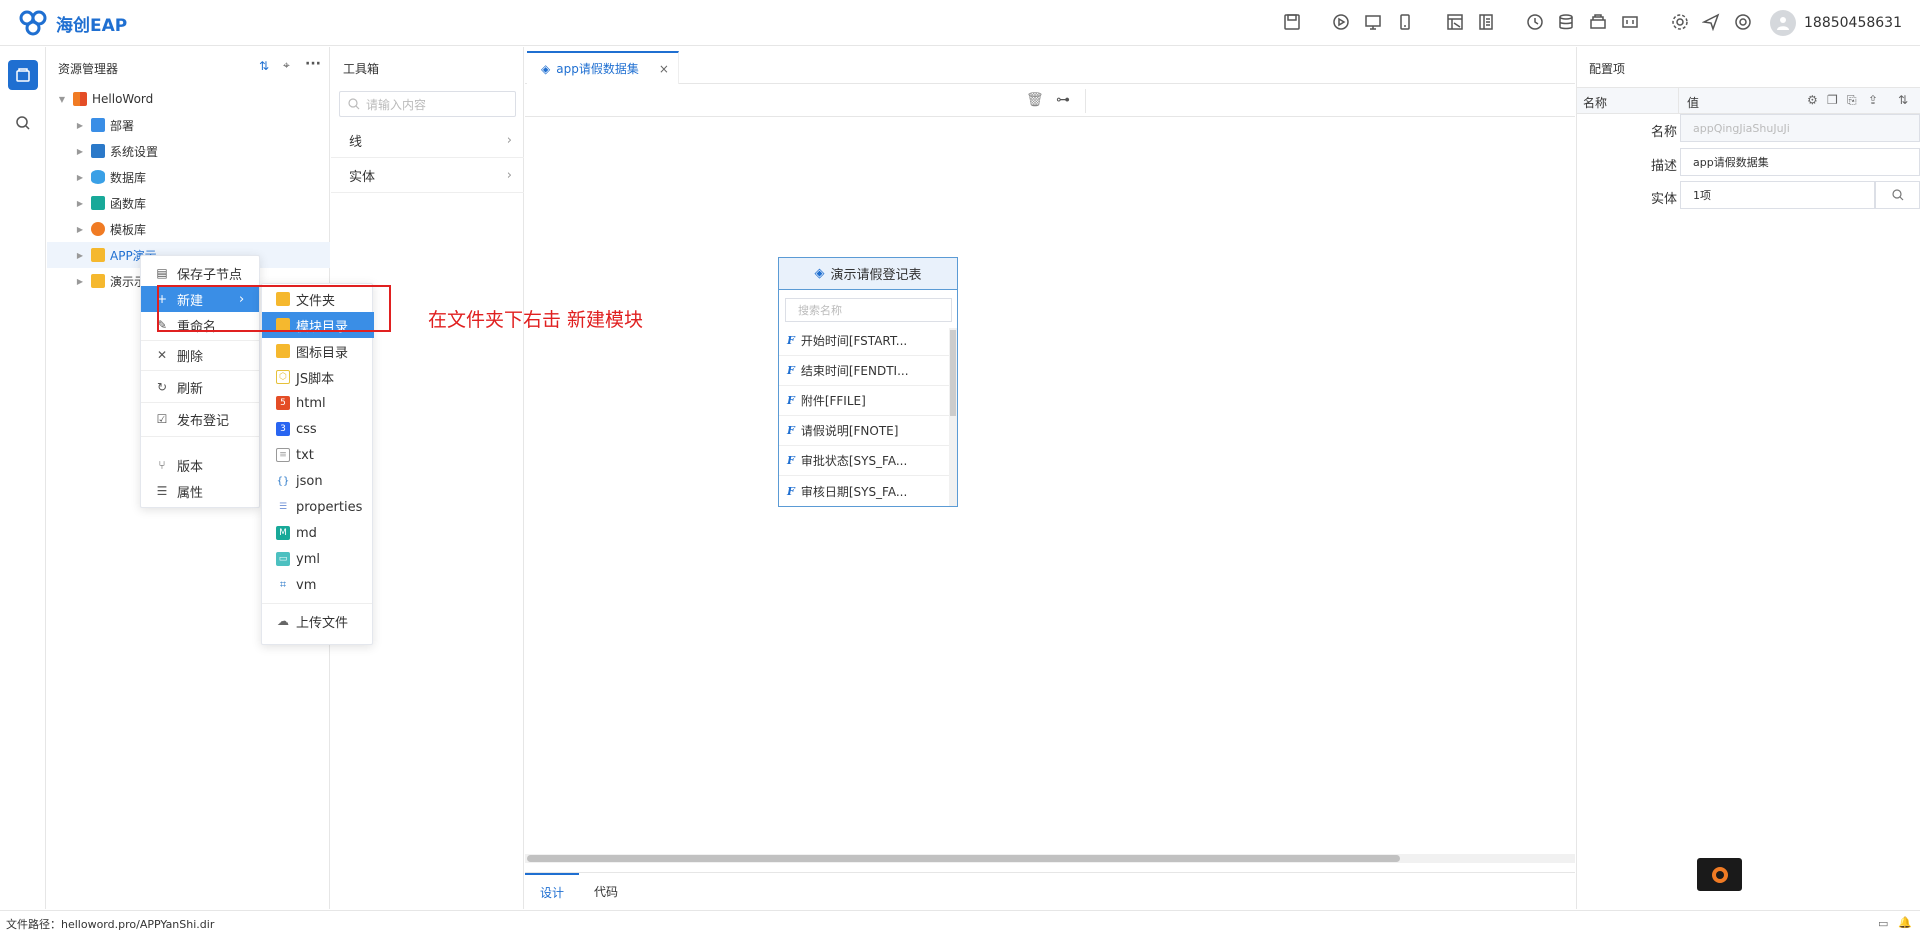 The height and width of the screenshot is (937, 1920). Describe the element at coordinates (318, 507) in the screenshot. I see `submenu-properties: ☰ properties` at that location.